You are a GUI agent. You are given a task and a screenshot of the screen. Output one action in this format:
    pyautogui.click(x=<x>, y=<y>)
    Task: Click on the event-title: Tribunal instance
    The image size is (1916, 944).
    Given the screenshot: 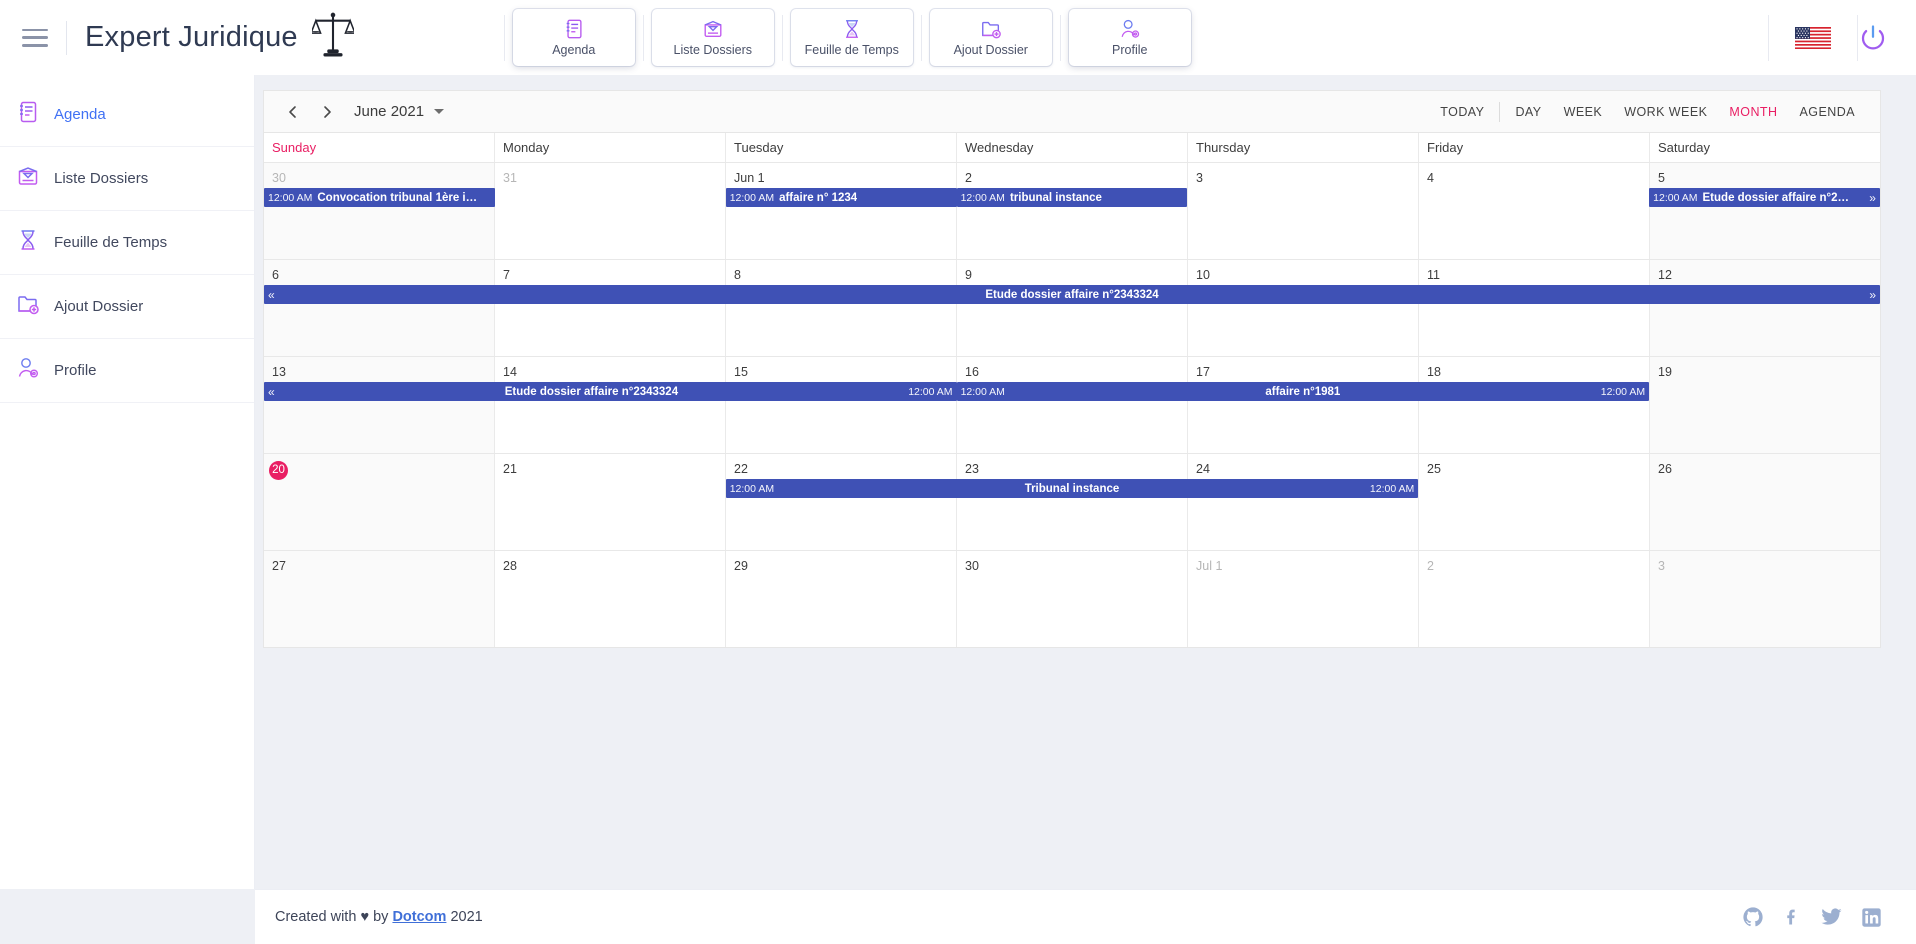 What is the action you would take?
    pyautogui.click(x=1072, y=488)
    